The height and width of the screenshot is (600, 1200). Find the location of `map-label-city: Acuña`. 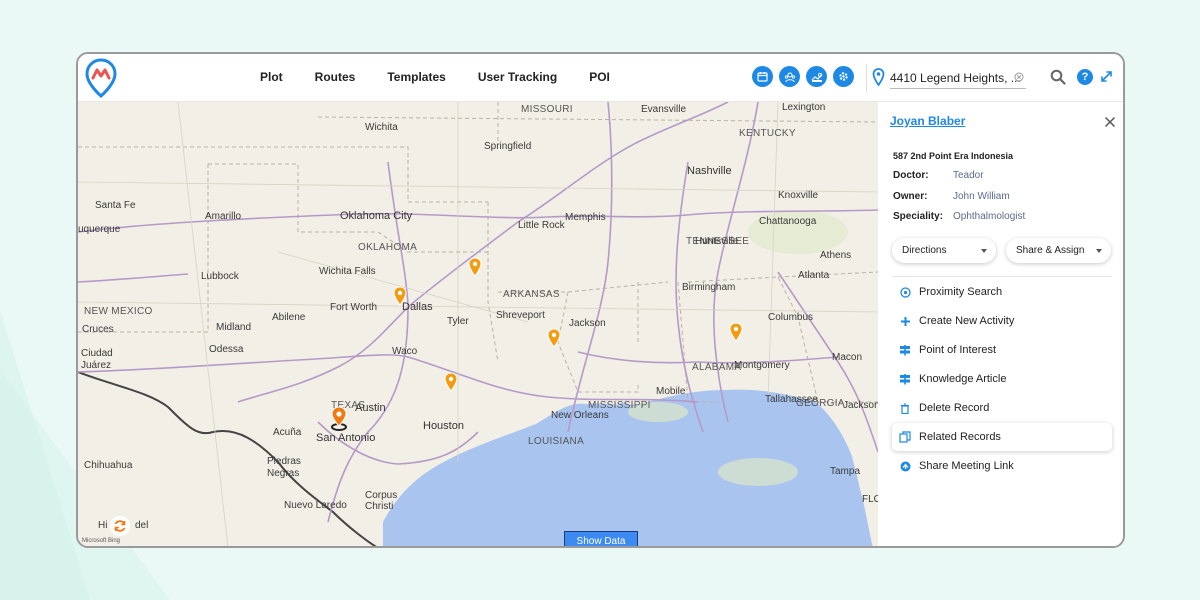

map-label-city: Acuña is located at coordinates (287, 432).